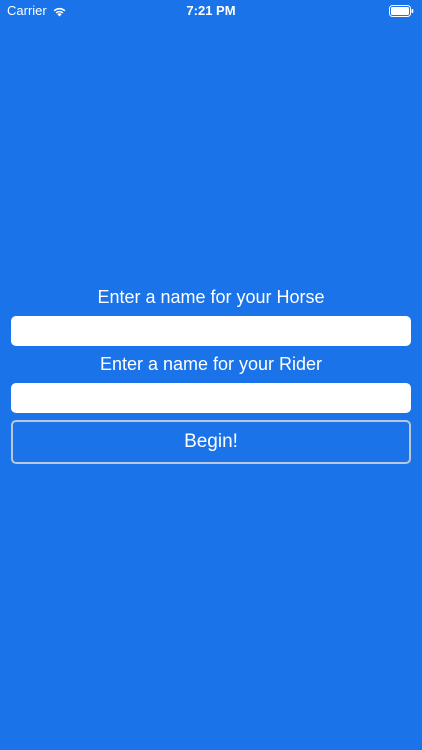  I want to click on begin-button: Begin!, so click(211, 442).